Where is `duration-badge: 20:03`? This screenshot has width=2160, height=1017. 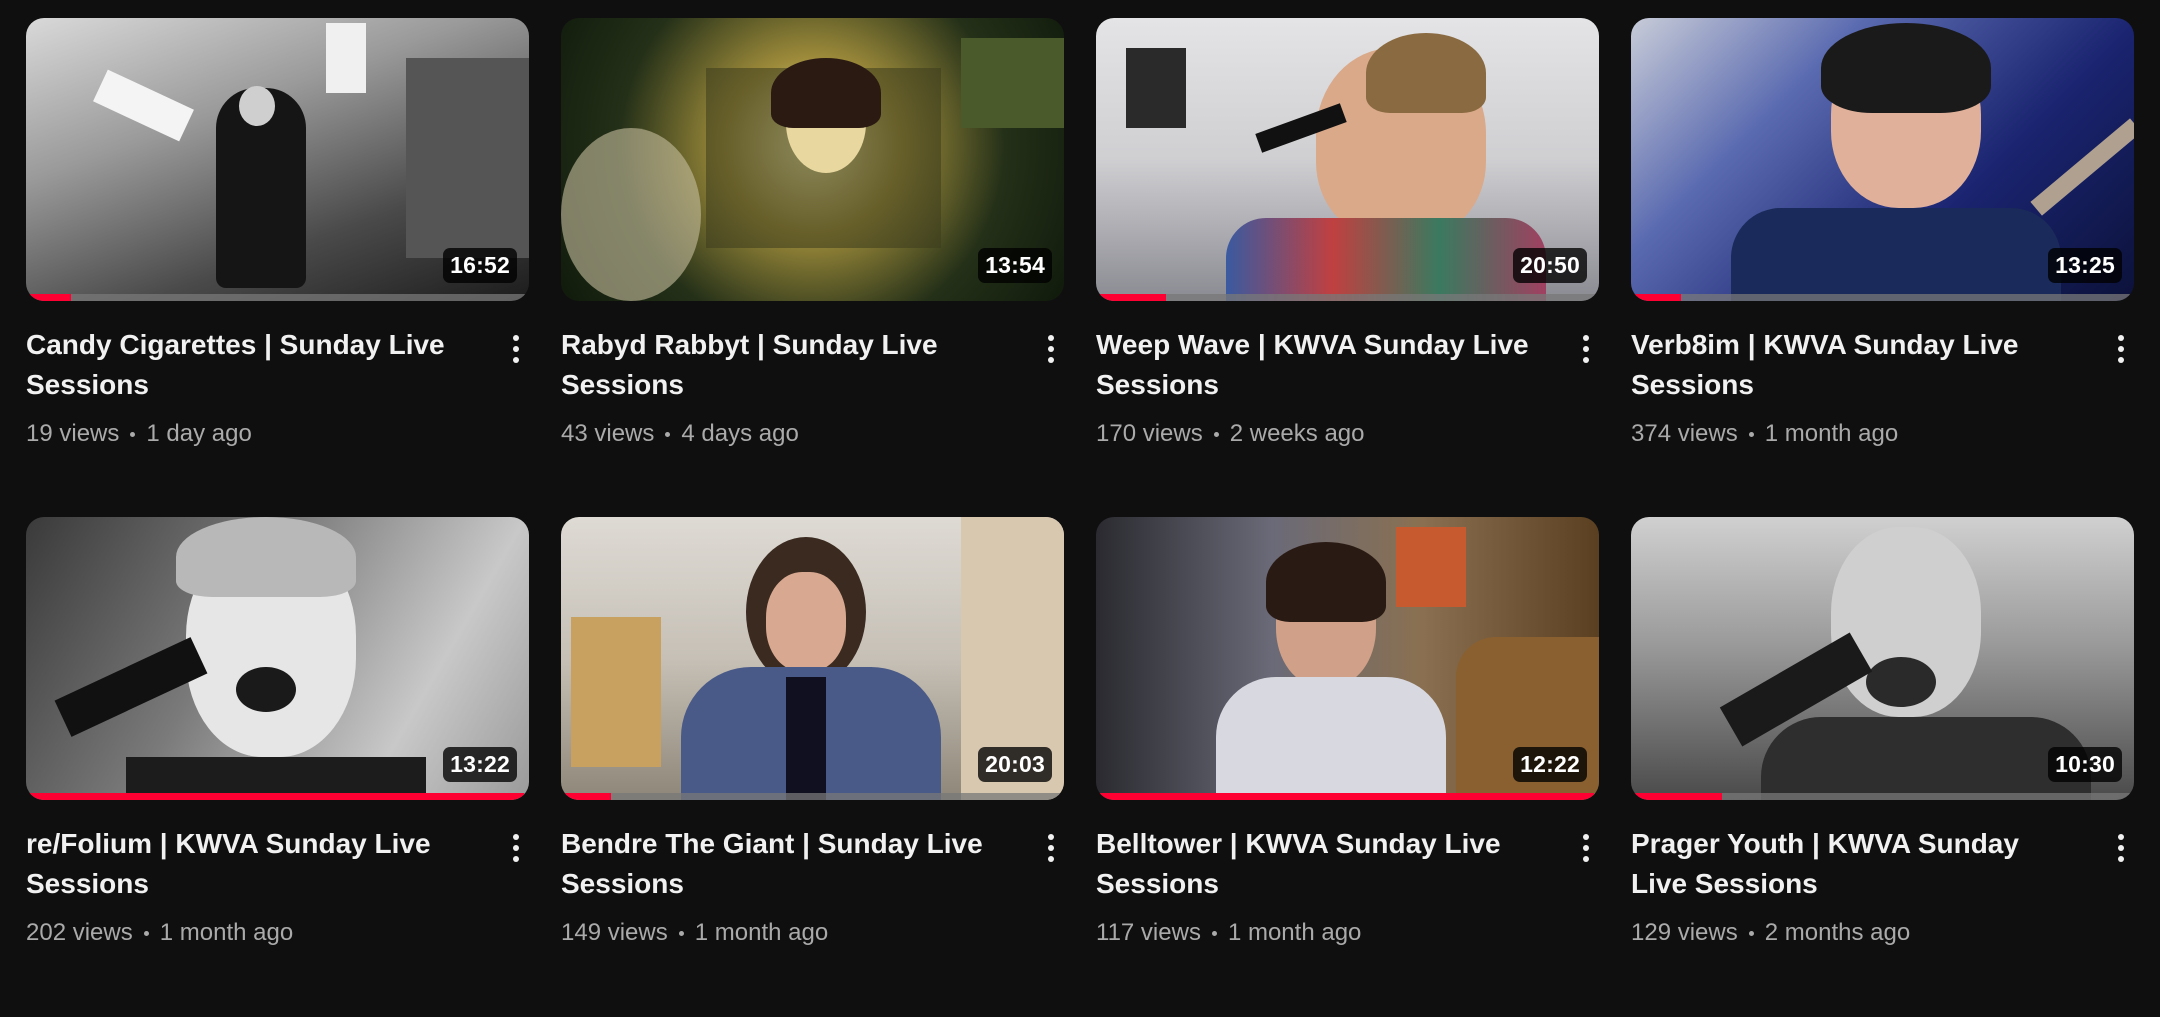
duration-badge: 20:03 is located at coordinates (1015, 764).